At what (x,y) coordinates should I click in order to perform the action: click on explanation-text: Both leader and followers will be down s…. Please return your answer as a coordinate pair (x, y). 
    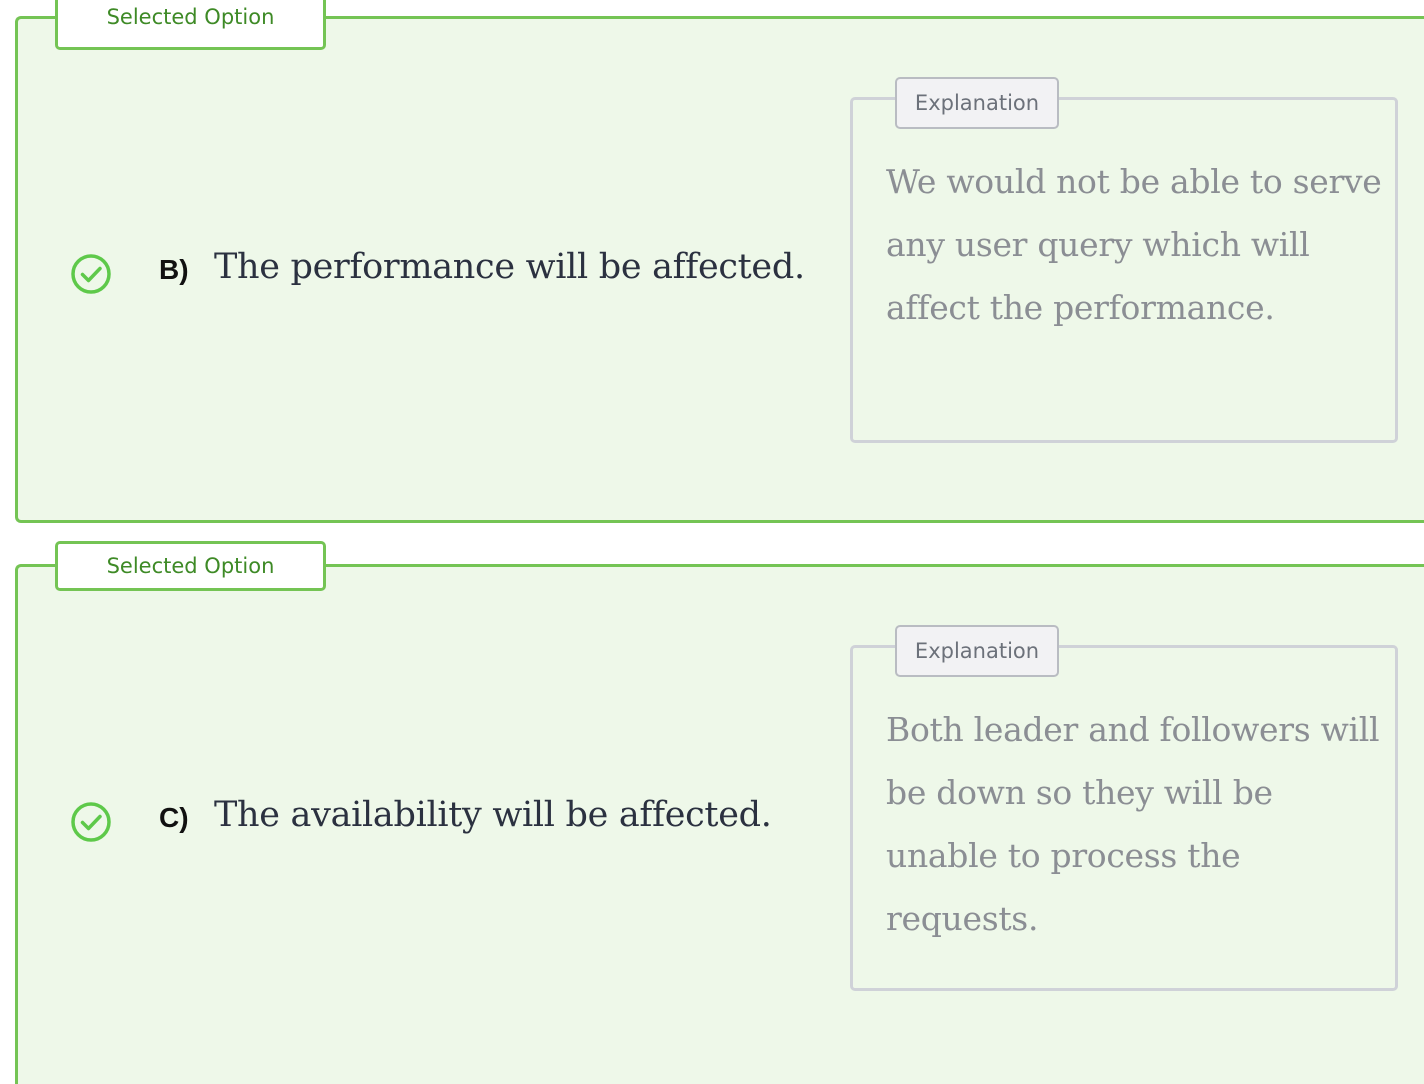
    Looking at the image, I should click on (1133, 824).